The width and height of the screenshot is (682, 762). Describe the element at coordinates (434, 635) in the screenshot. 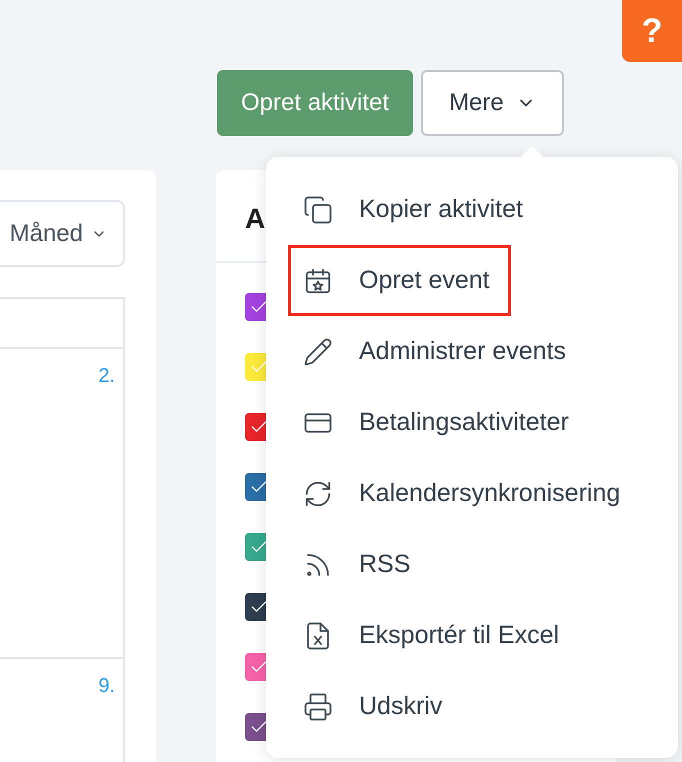

I see `menu-item: Eksportér til Excel` at that location.